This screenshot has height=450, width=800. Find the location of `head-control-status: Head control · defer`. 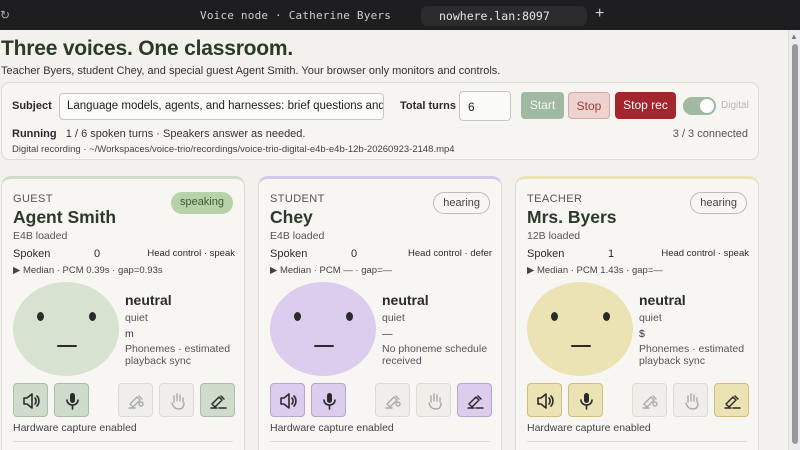

head-control-status: Head control · defer is located at coordinates (450, 253).